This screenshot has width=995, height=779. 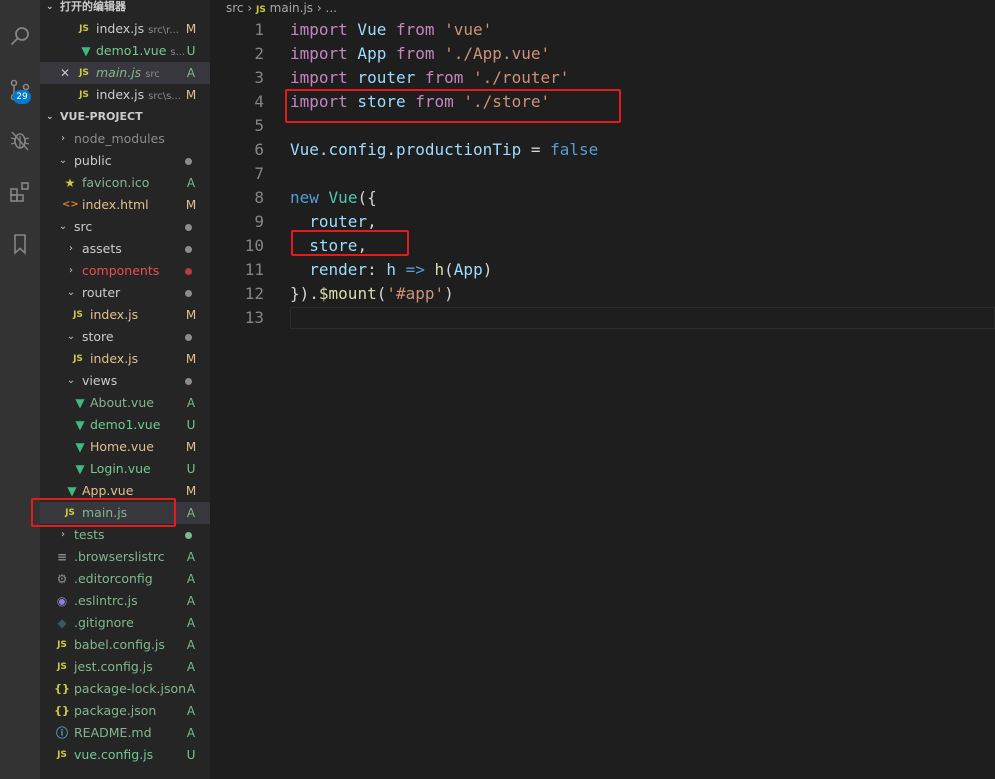 What do you see at coordinates (191, 447) in the screenshot?
I see `git-status: M` at bounding box center [191, 447].